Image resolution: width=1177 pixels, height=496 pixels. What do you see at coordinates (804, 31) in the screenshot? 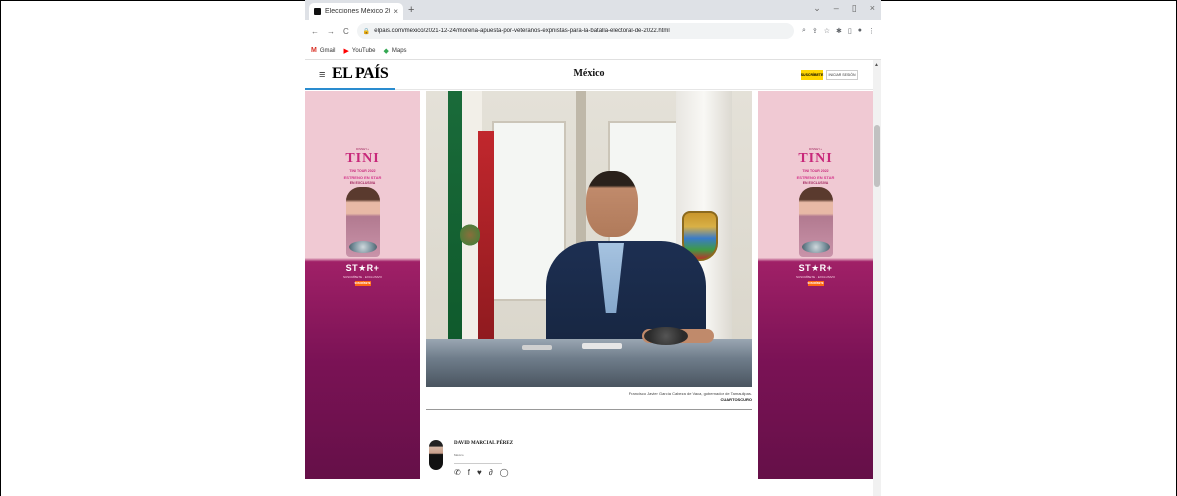
I see `zoom-icon: ⌕` at bounding box center [804, 31].